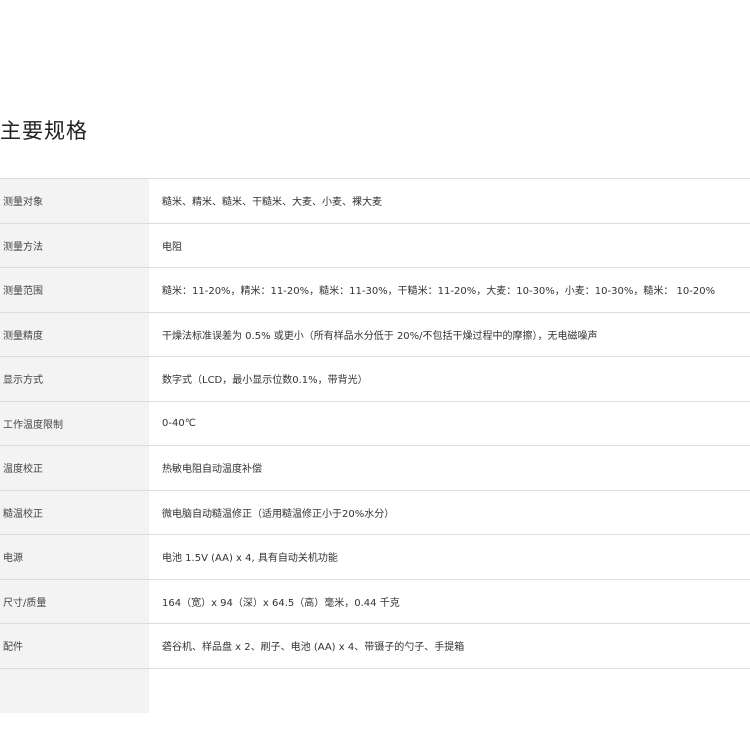  What do you see at coordinates (74, 289) in the screenshot?
I see `spec-label: 测量范围` at bounding box center [74, 289].